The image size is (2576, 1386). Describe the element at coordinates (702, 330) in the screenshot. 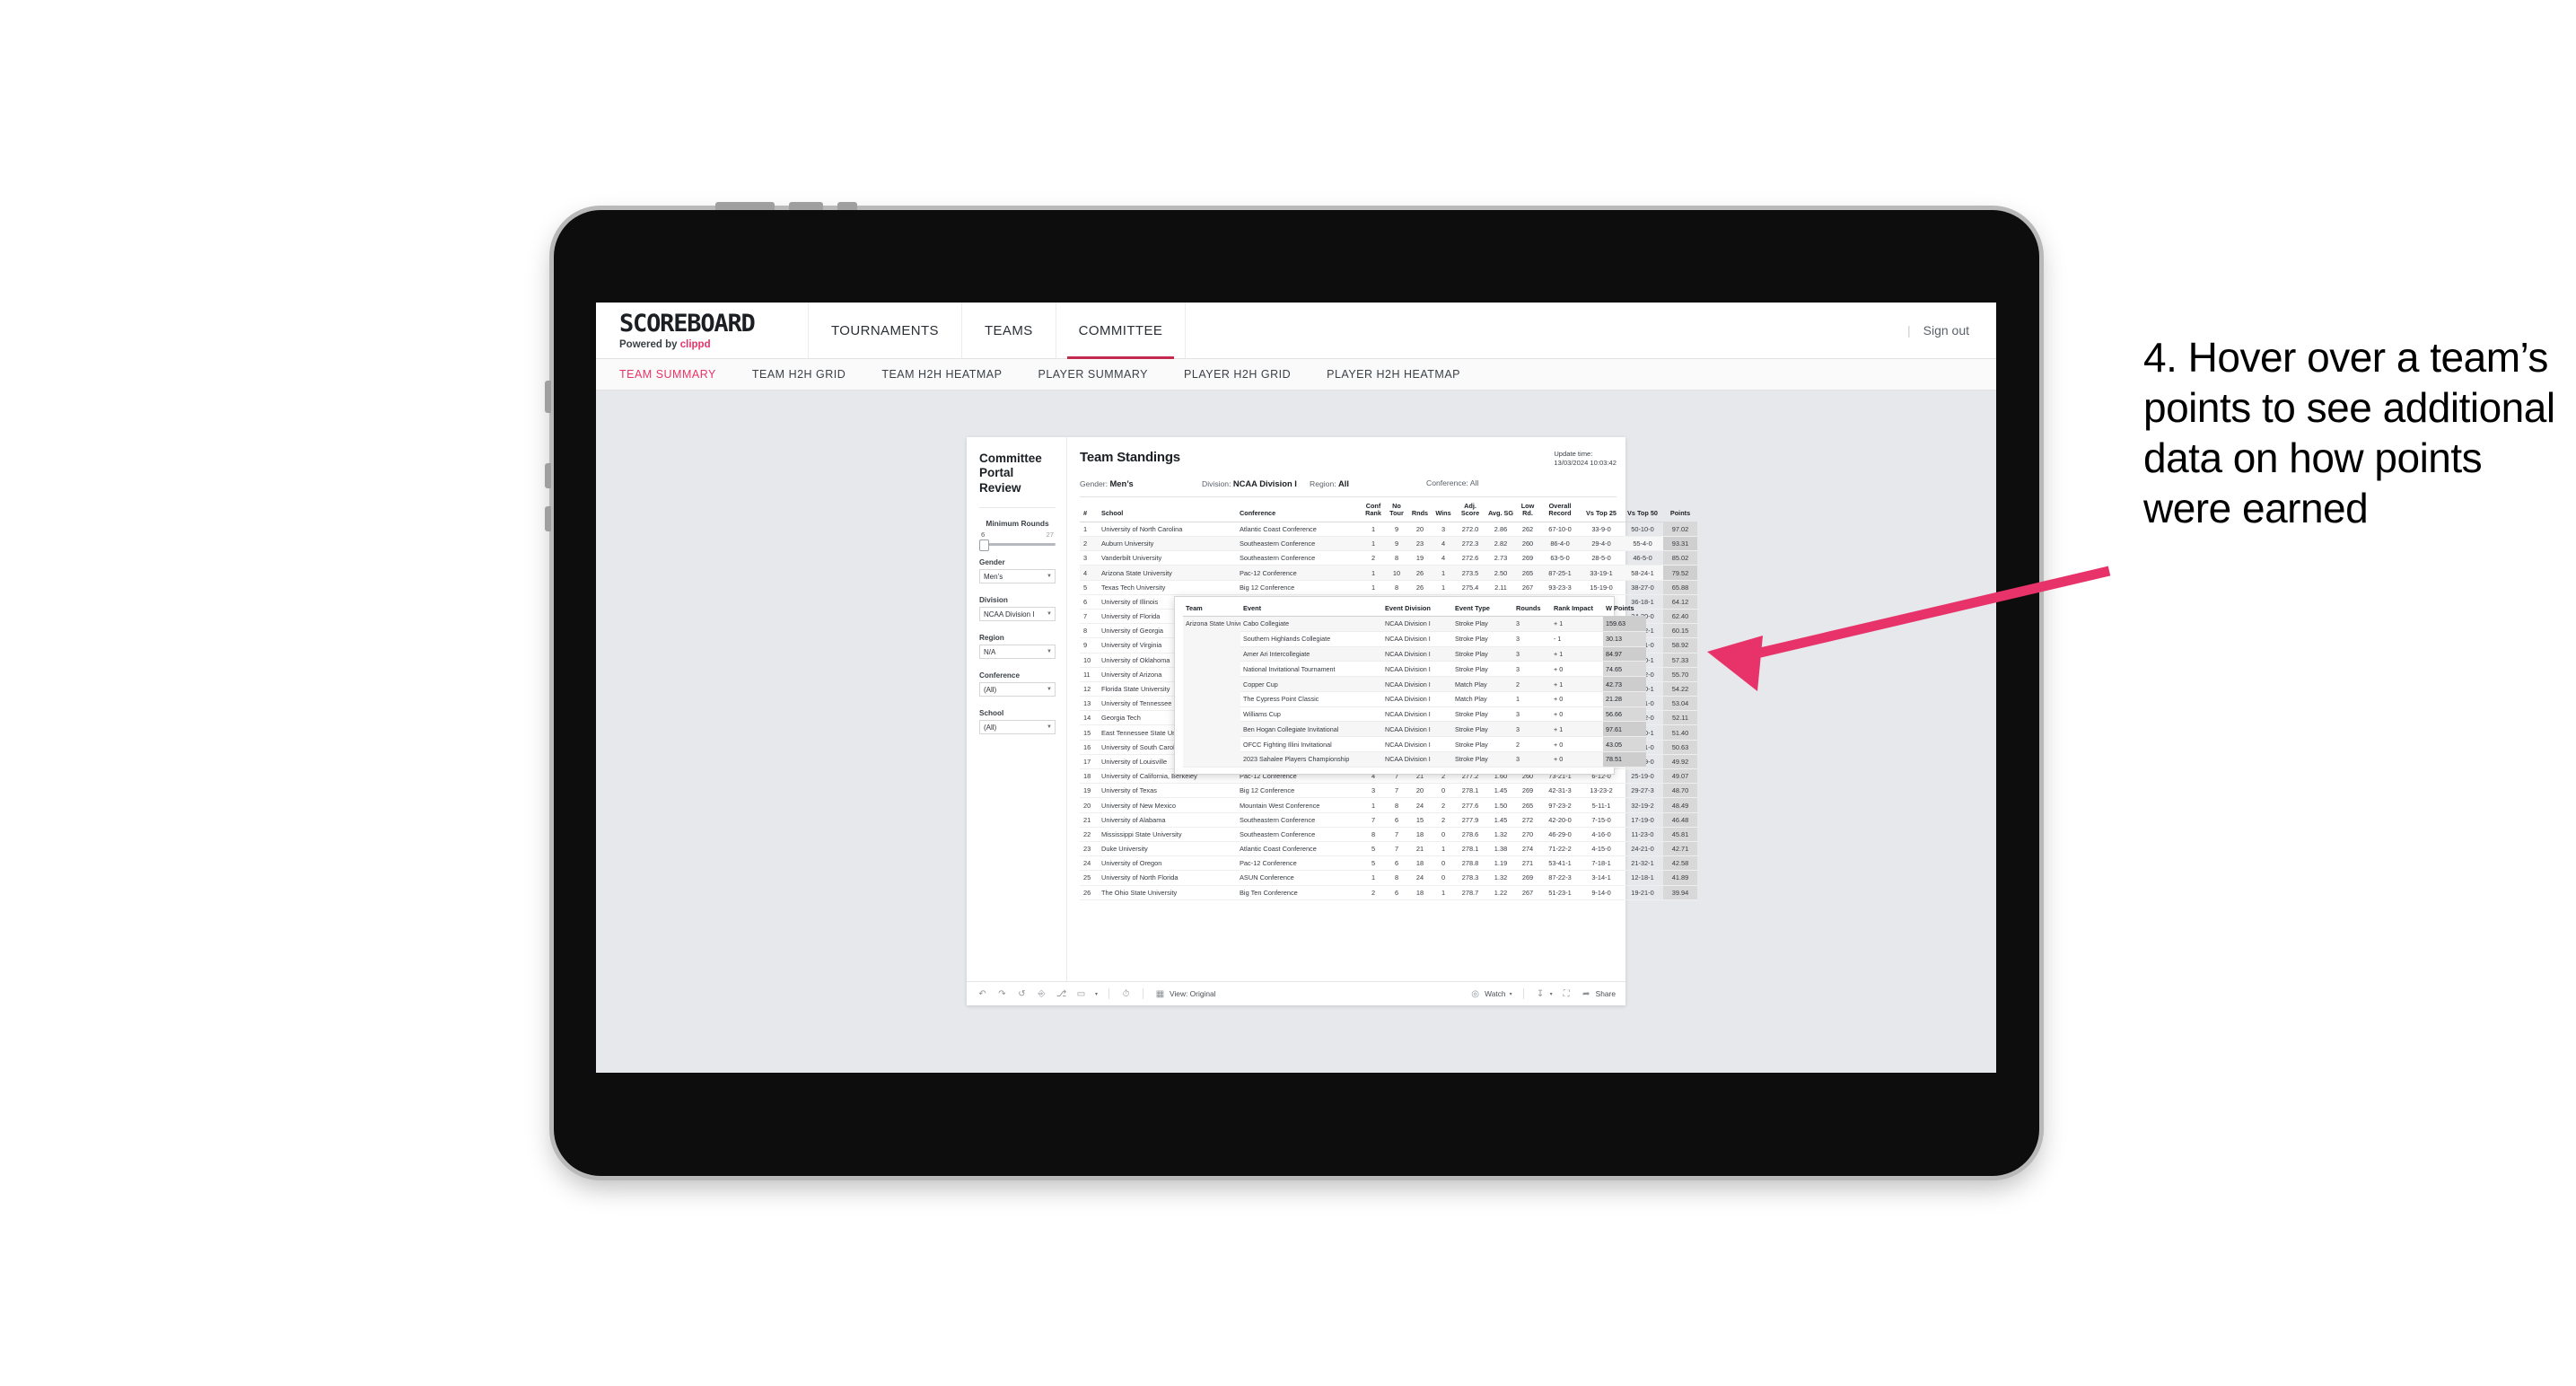

I see `brand-logo: SCOREBOARD Powered by clippd` at that location.